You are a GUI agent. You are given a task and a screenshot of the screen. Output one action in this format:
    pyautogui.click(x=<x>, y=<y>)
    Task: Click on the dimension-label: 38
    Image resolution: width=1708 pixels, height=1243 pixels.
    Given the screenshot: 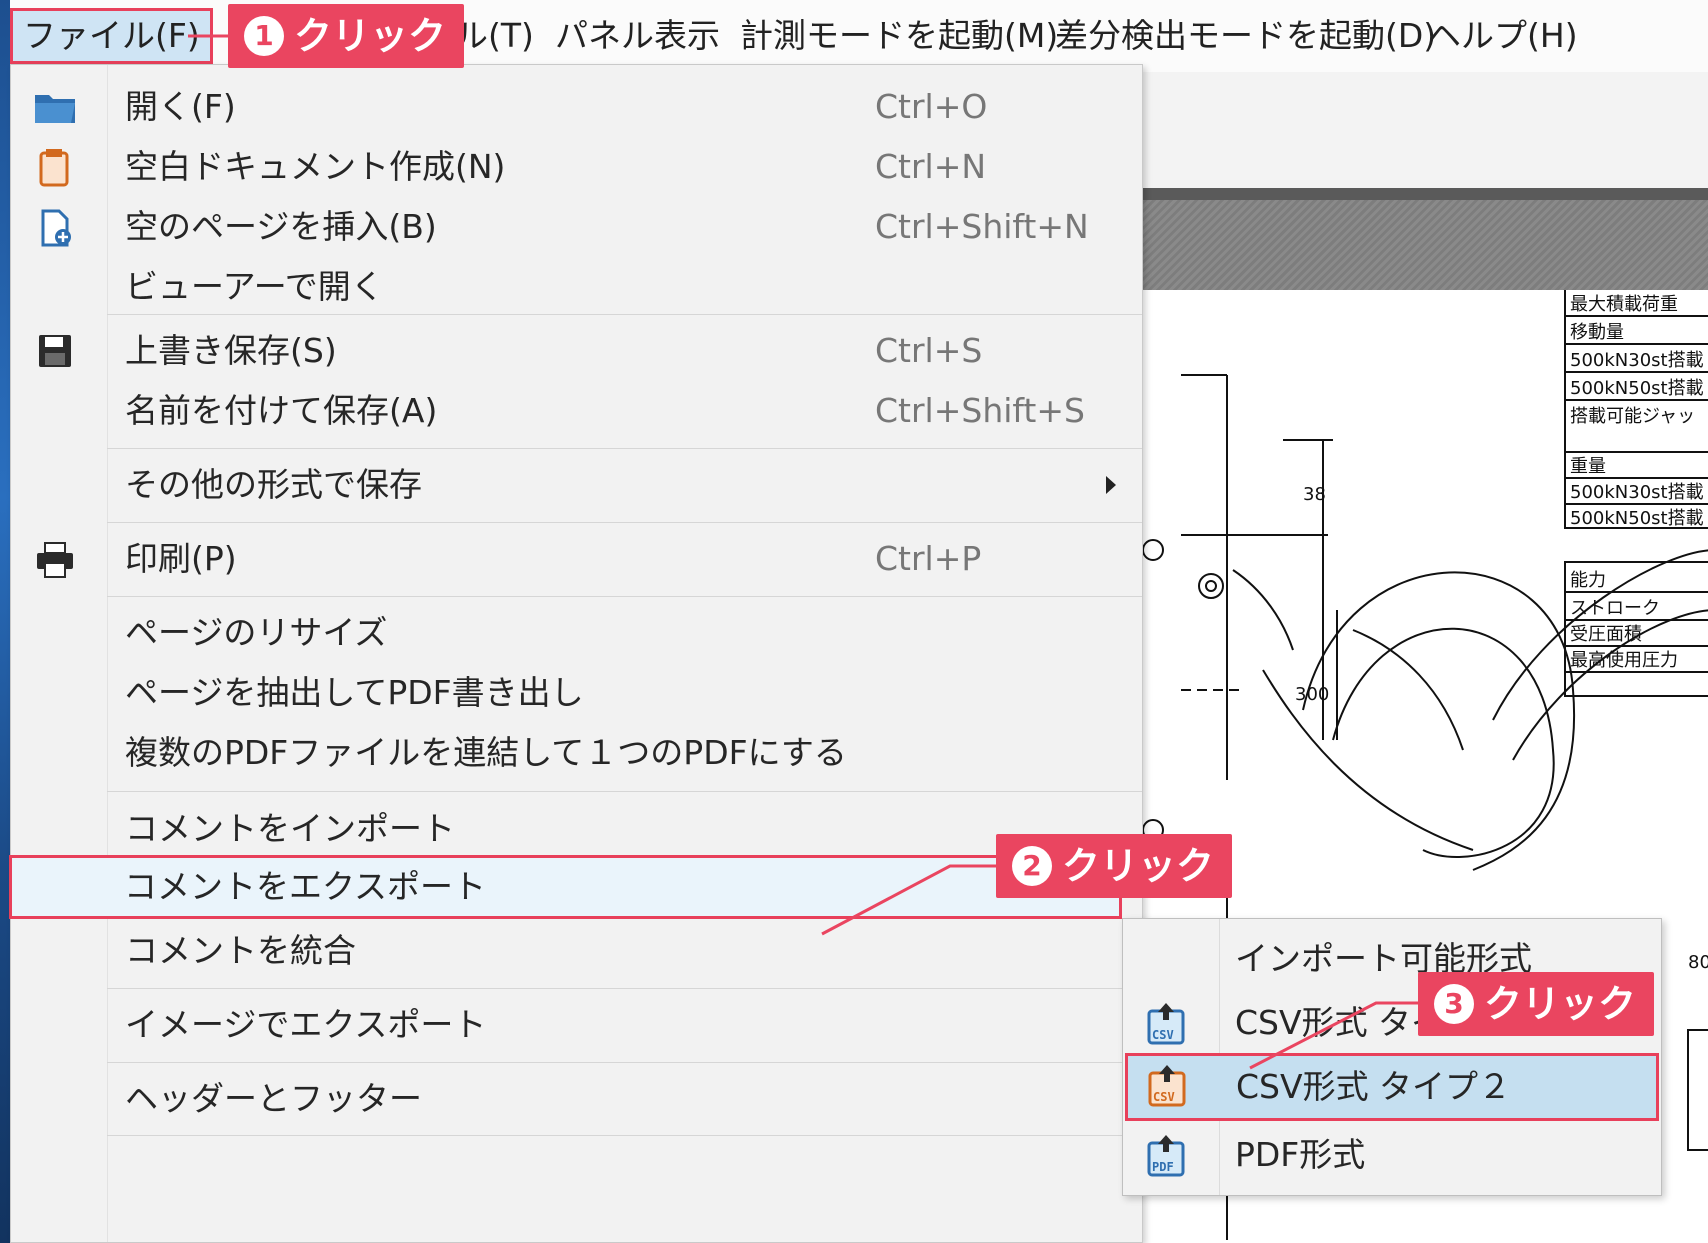 What is the action you would take?
    pyautogui.click(x=1314, y=494)
    